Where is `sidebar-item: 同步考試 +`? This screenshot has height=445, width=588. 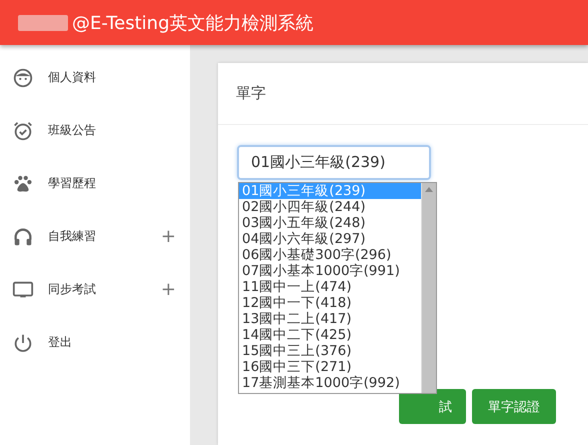 sidebar-item: 同步考試 + is located at coordinates (95, 289).